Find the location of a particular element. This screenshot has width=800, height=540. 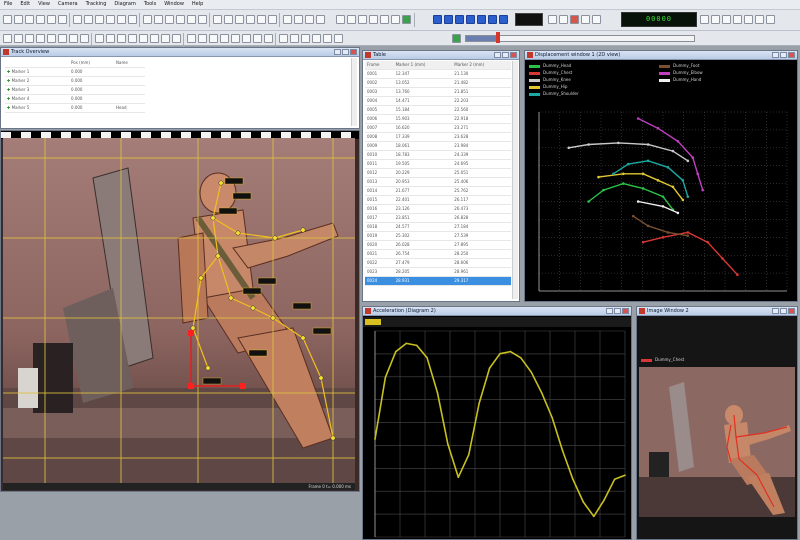

image-window-2-titlebar: Image Window 2 is located at coordinates (717, 311).